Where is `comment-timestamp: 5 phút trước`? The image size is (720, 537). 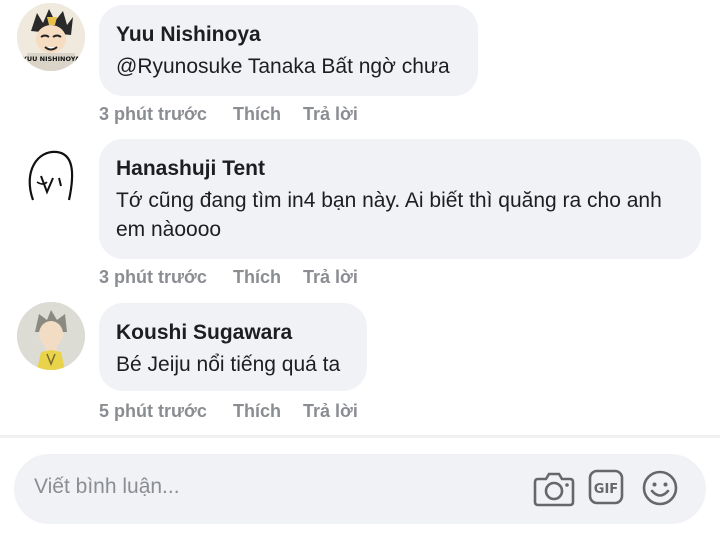 comment-timestamp: 5 phút trước is located at coordinates (166, 411).